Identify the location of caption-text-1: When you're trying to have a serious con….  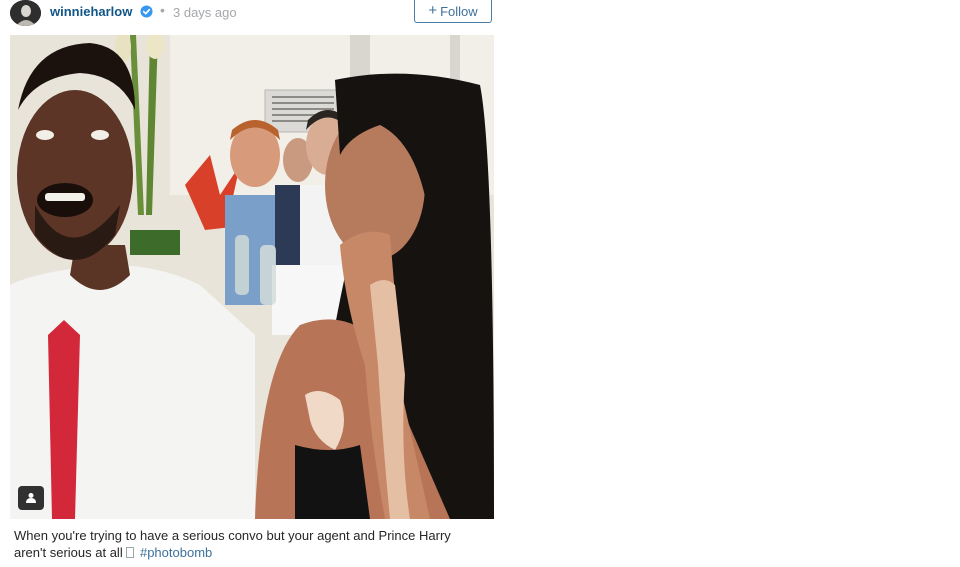
(232, 535).